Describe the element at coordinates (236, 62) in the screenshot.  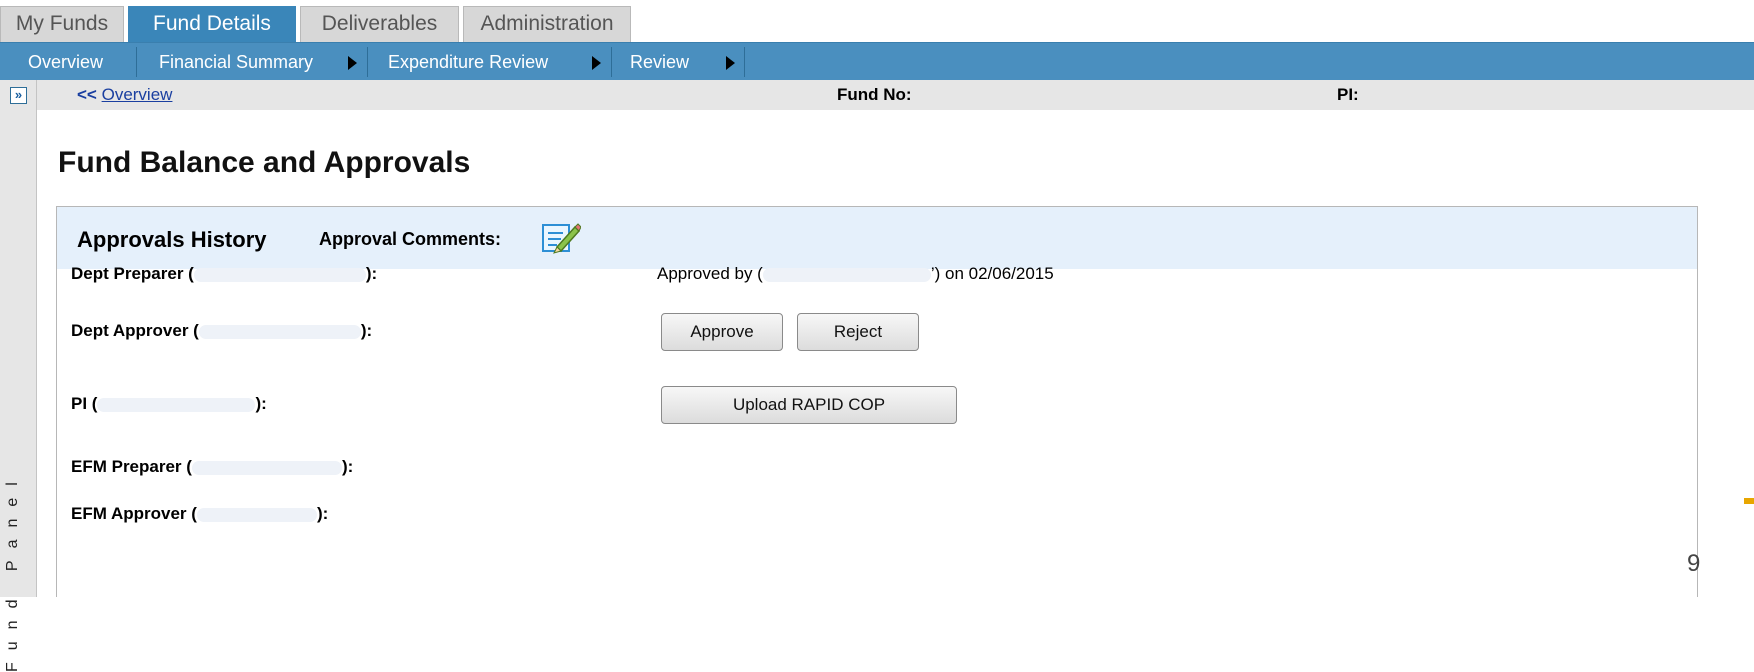
I see `nav-financial-summary: Financial Summary` at that location.